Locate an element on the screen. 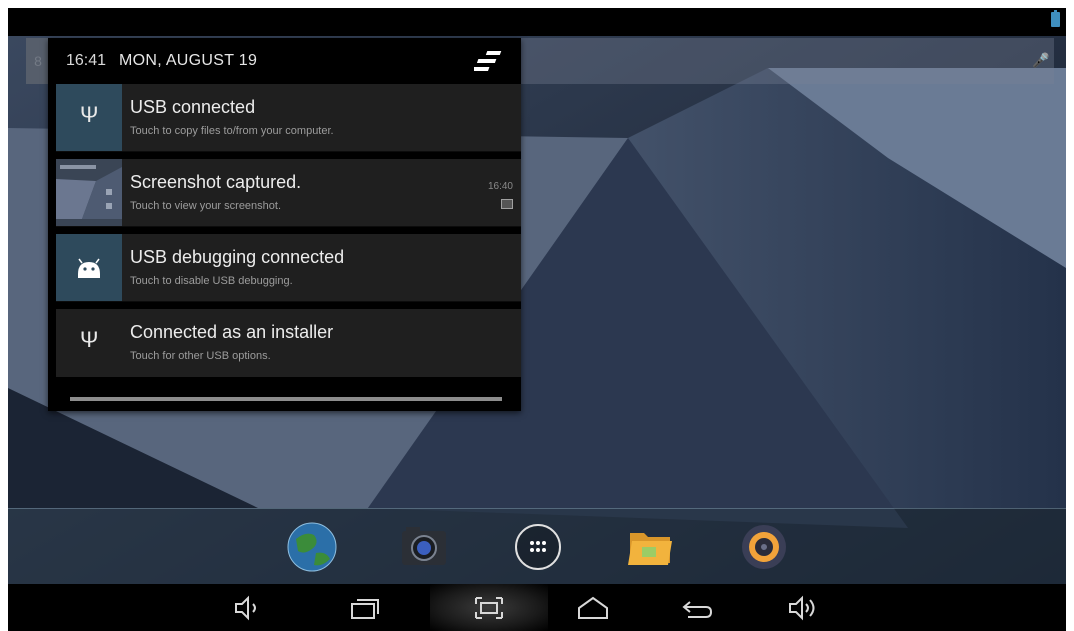  notification-title: USB debugging connected is located at coordinates (237, 257).